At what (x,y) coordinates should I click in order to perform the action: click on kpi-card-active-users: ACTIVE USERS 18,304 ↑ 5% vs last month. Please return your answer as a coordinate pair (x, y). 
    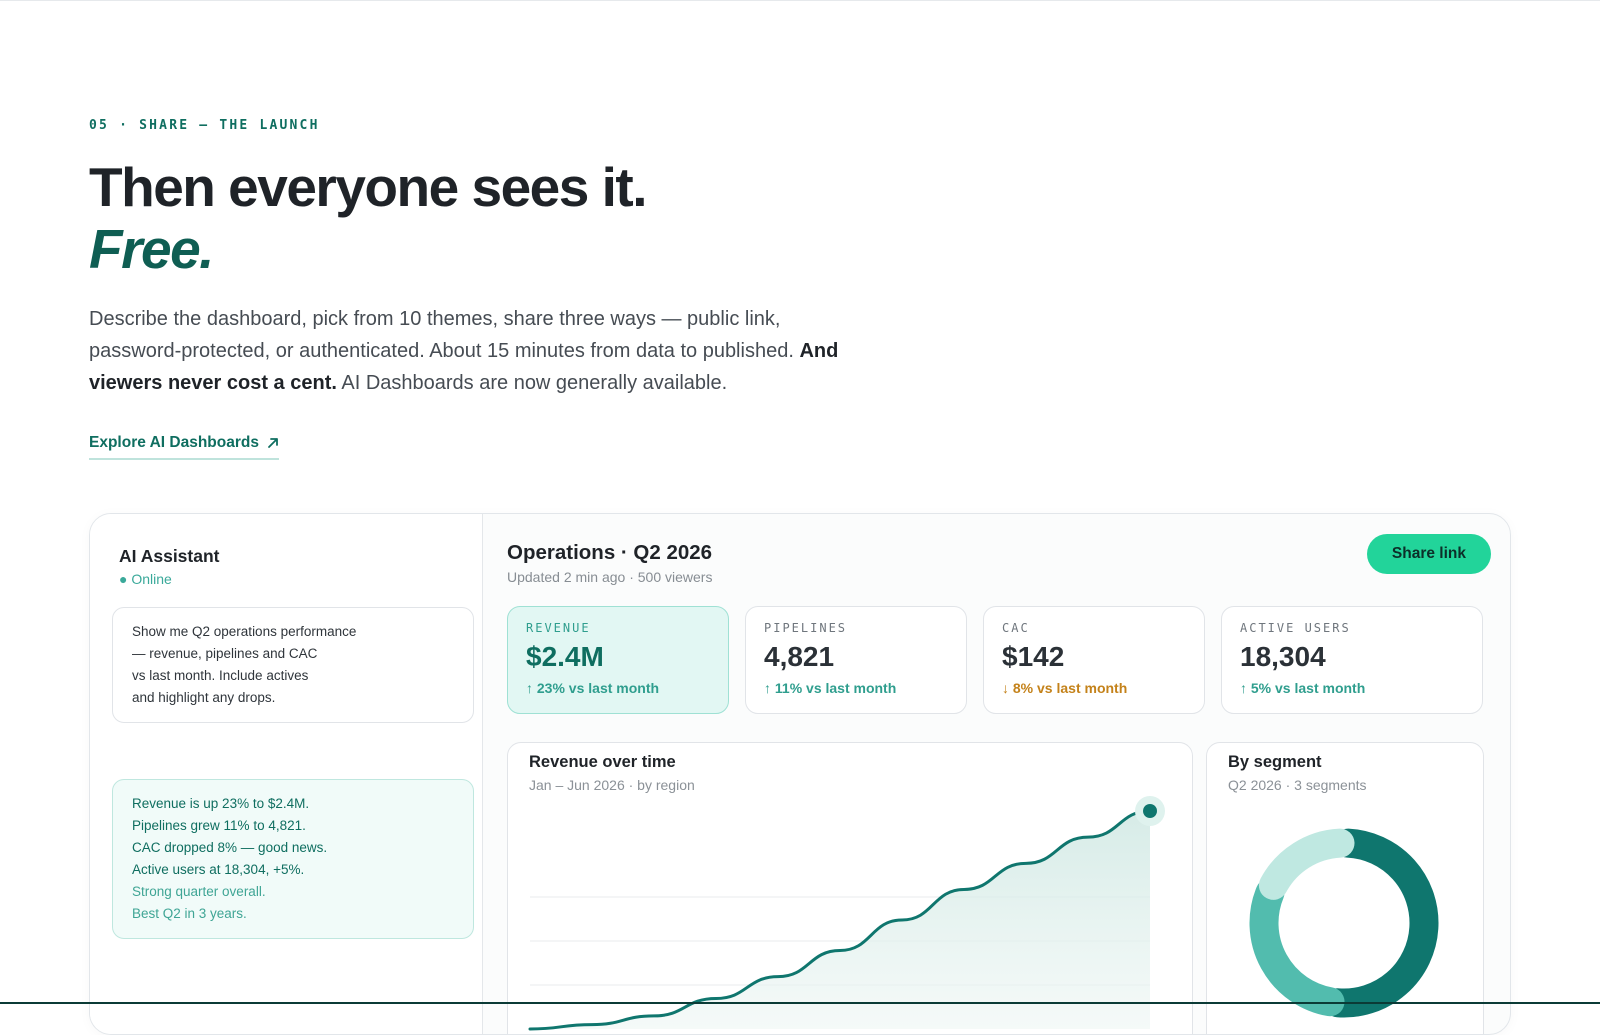
    Looking at the image, I should click on (1352, 660).